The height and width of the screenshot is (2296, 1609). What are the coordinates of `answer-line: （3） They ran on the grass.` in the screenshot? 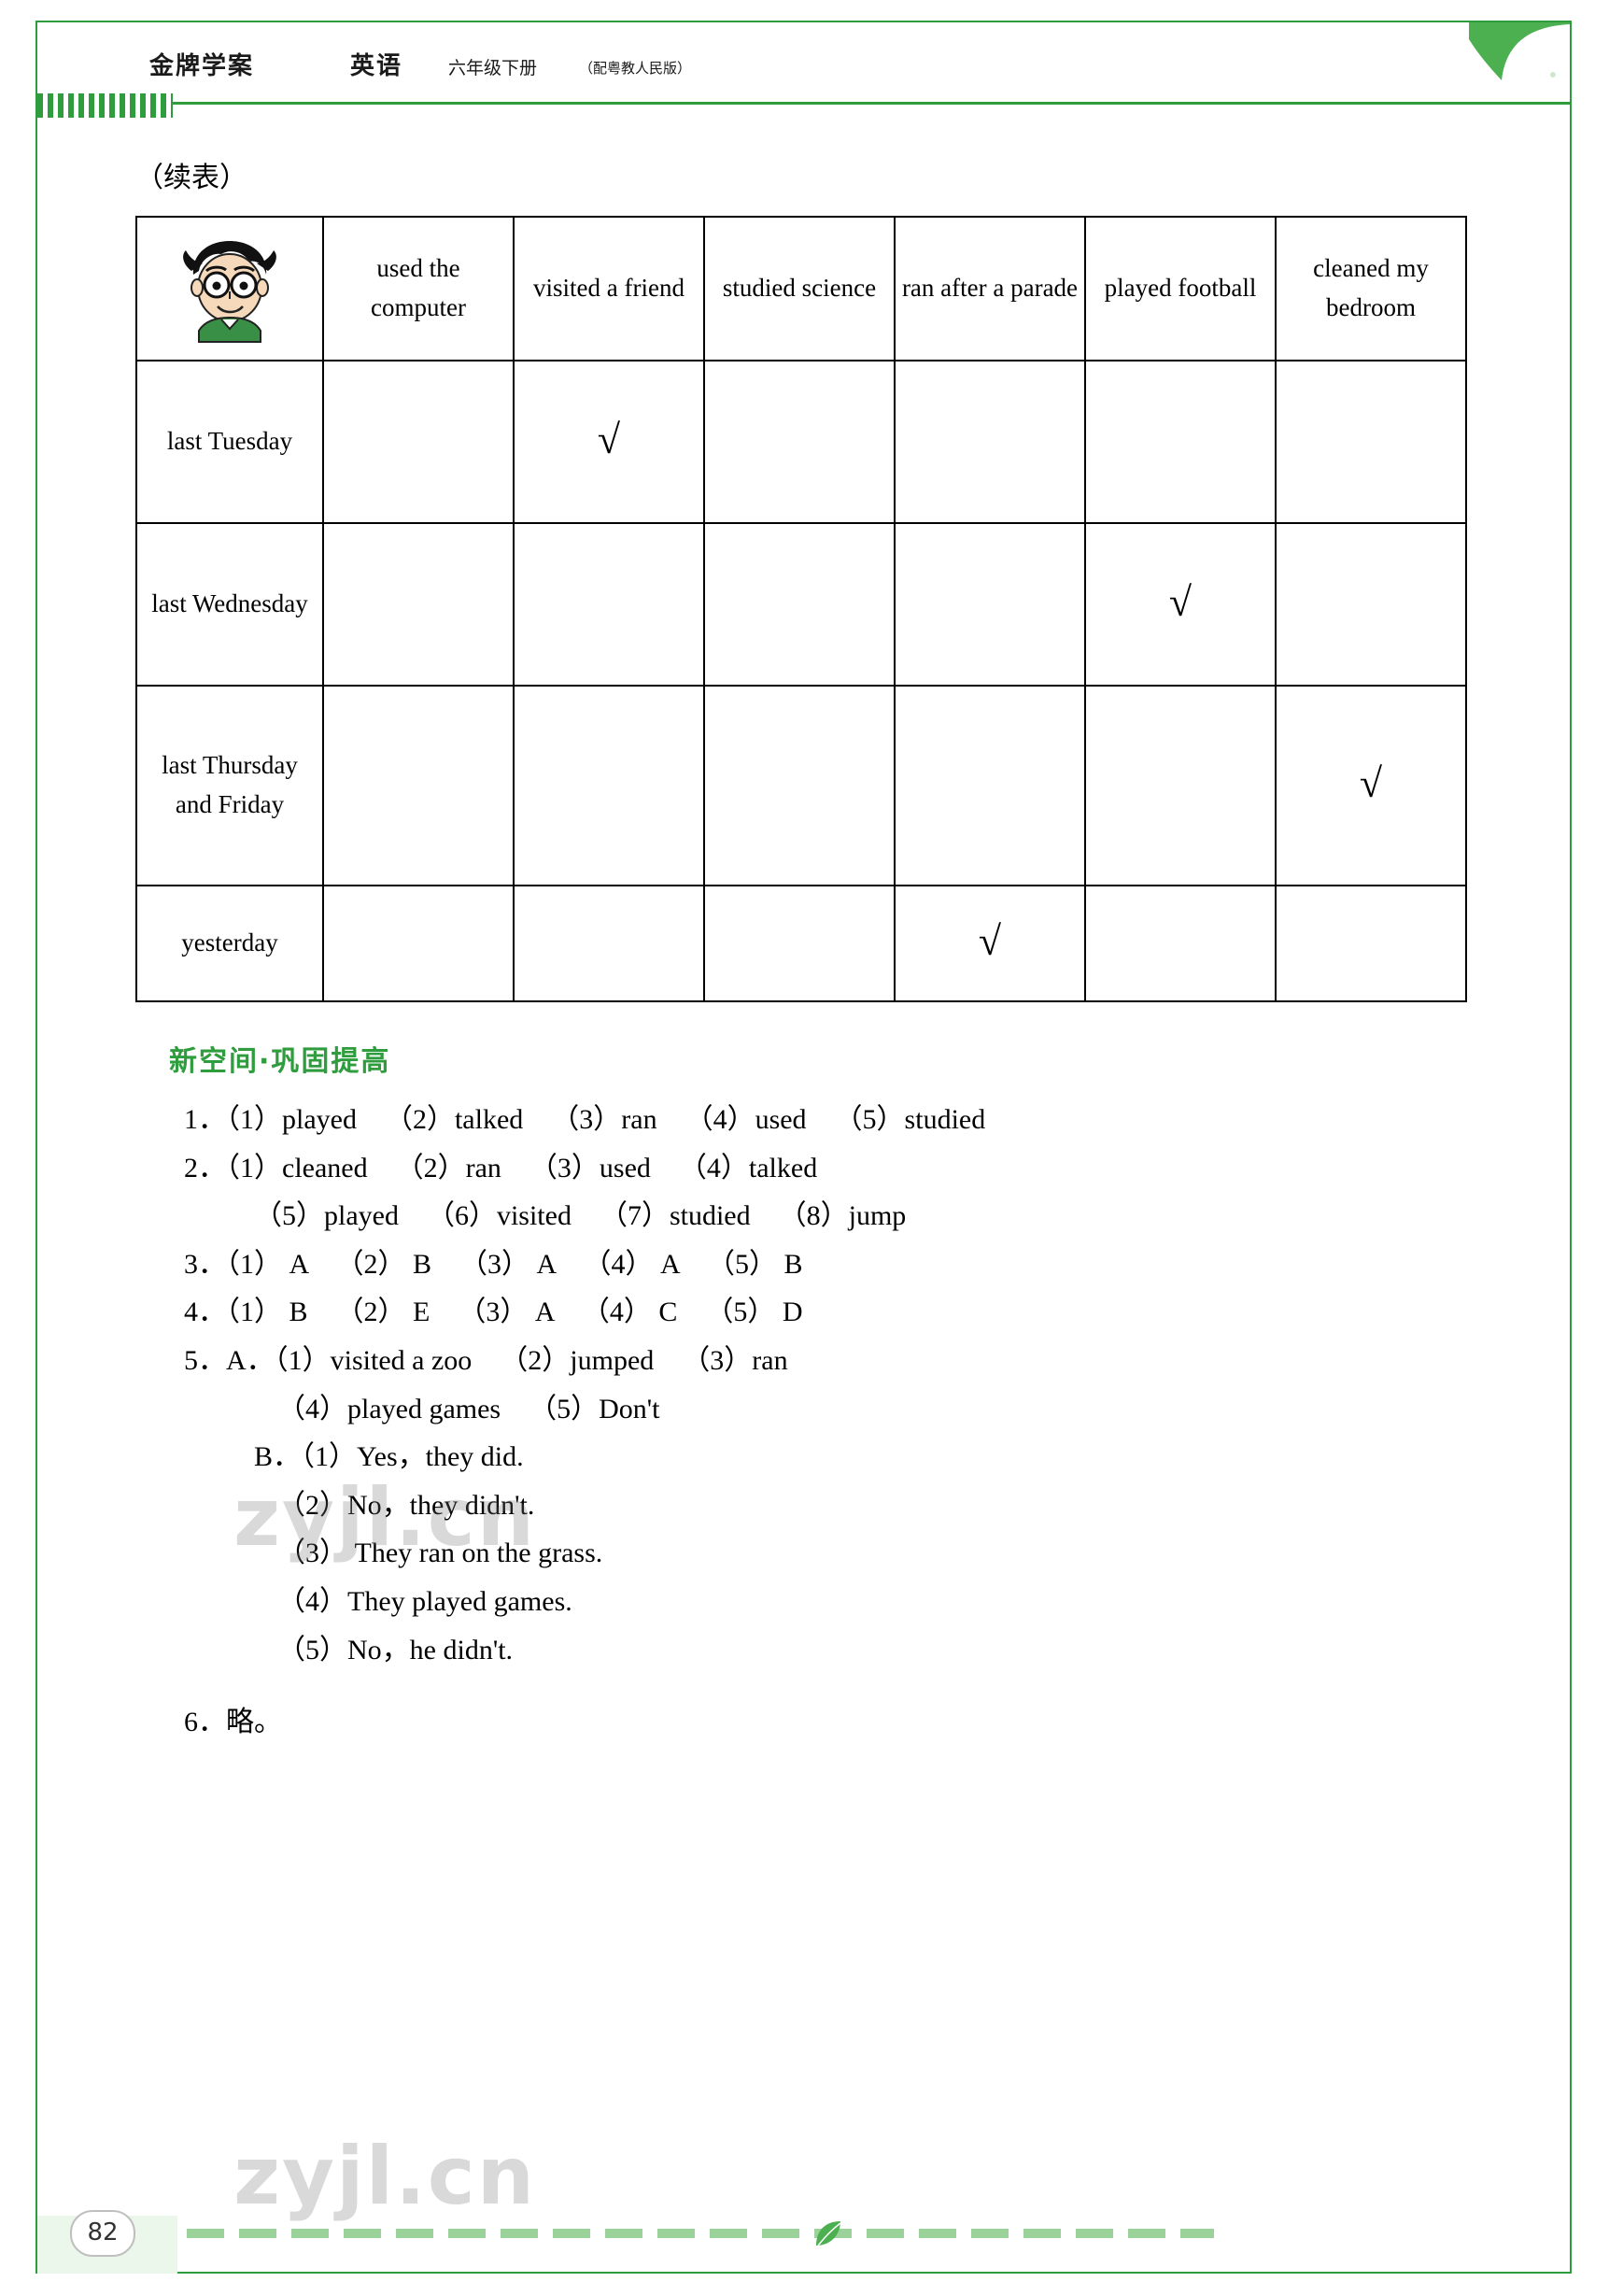 It's located at (440, 1553).